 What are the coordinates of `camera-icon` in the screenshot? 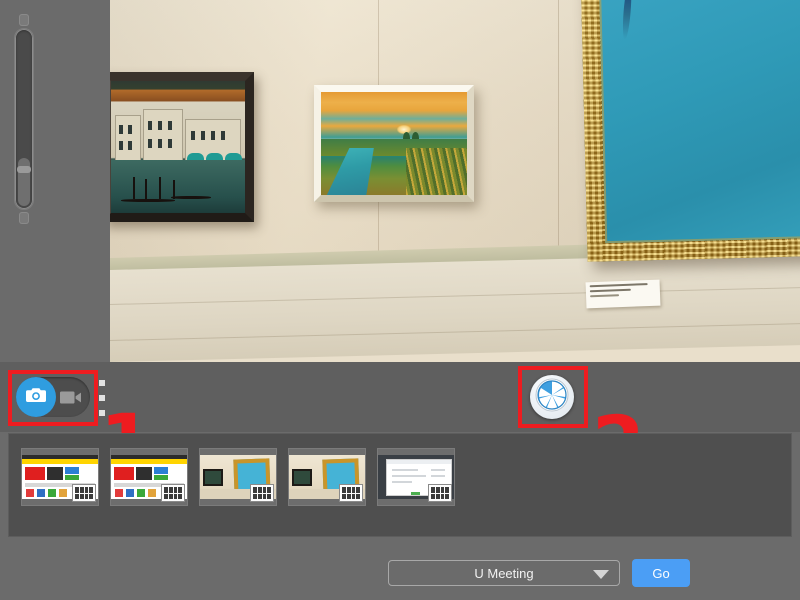 It's located at (36, 397).